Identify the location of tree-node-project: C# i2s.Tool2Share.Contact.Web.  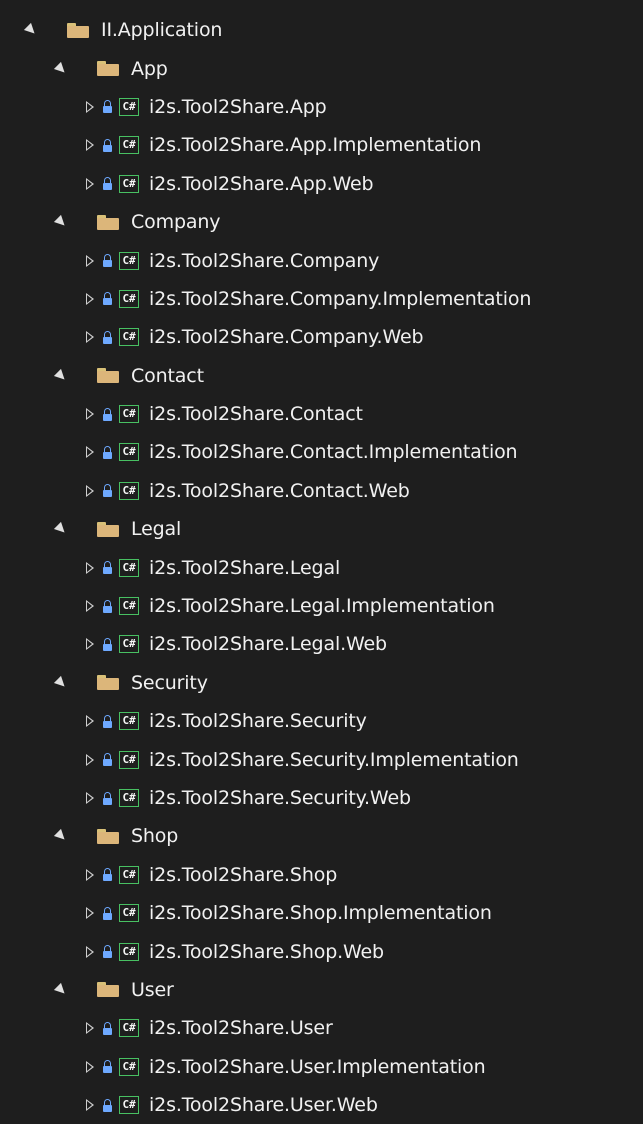
(321, 491).